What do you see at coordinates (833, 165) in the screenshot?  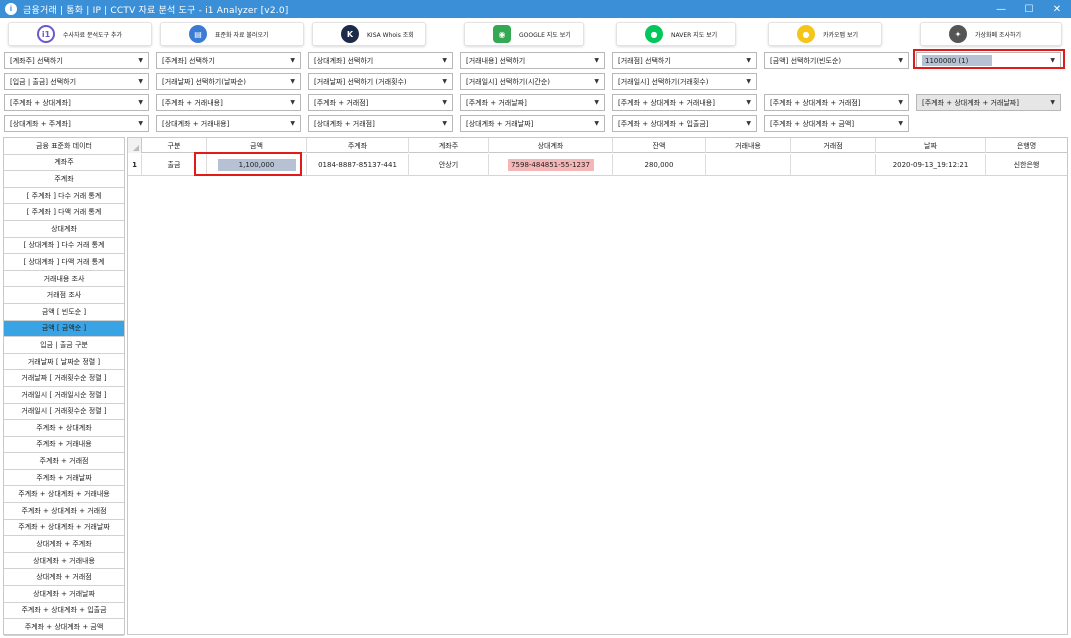 I see `branch-cell` at bounding box center [833, 165].